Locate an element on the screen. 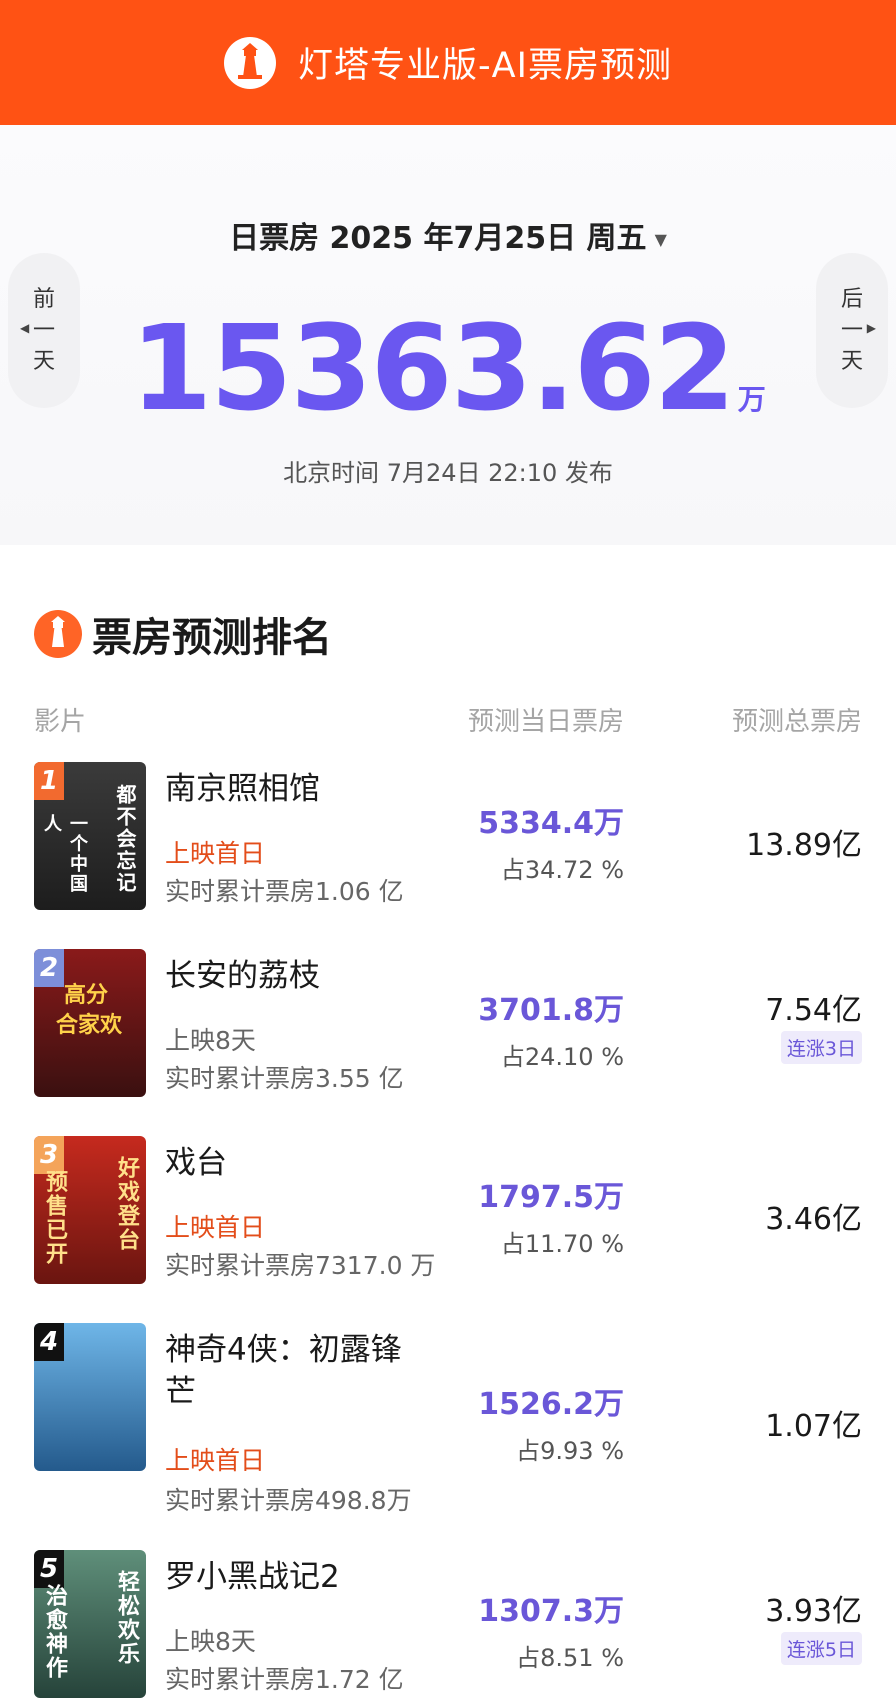 This screenshot has height=1702, width=896. movie-title: 南京照相馆 is located at coordinates (242, 789).